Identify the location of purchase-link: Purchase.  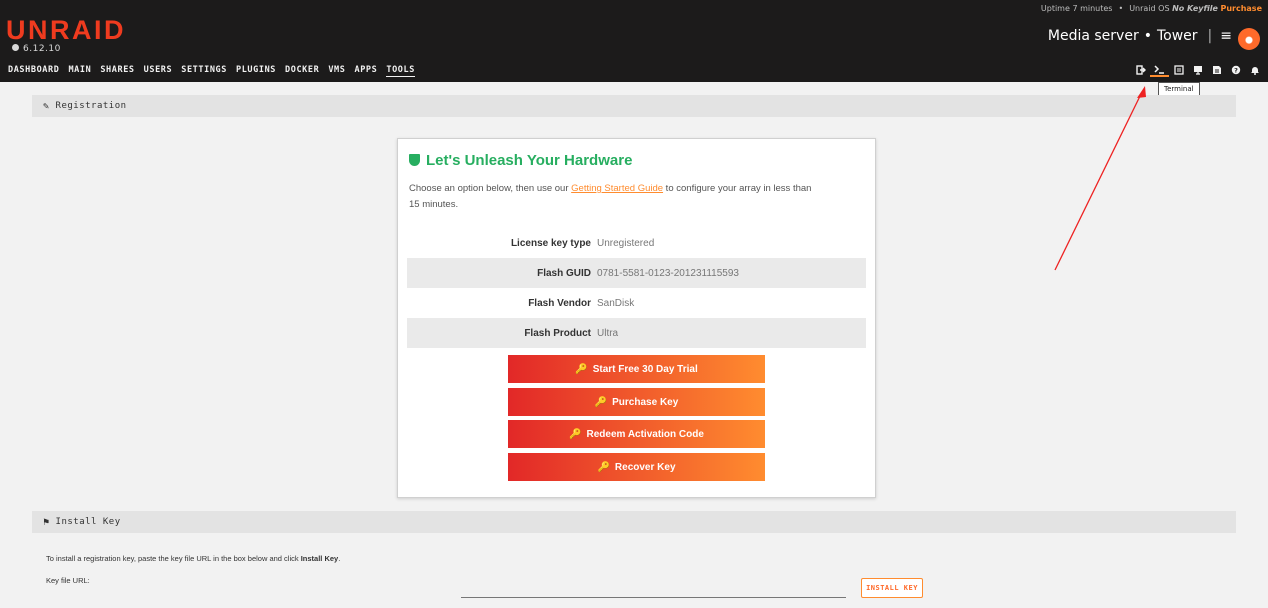
(1241, 8).